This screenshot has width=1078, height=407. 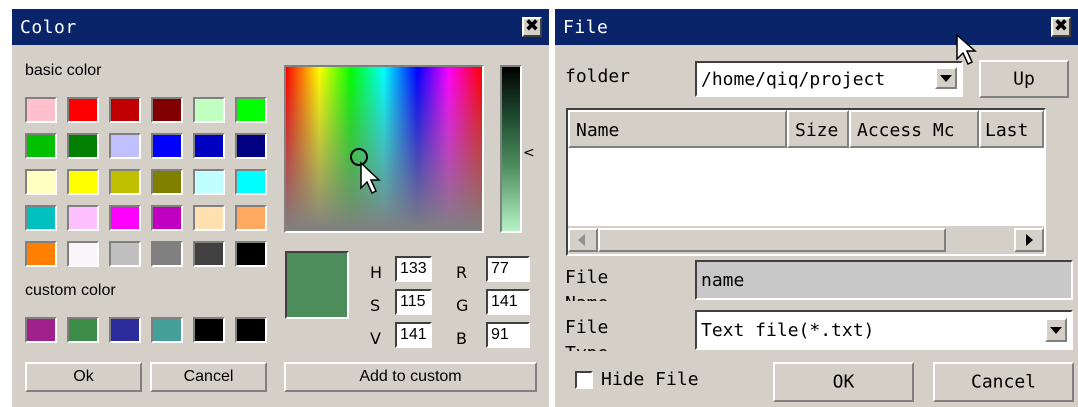 I want to click on arrow-left-icon, so click(x=581, y=240).